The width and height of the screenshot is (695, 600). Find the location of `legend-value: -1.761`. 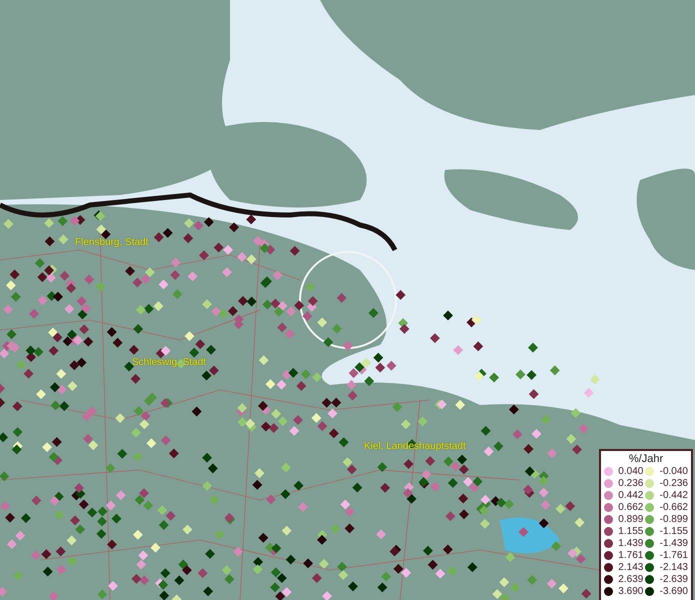

legend-value: -1.761 is located at coordinates (673, 555).